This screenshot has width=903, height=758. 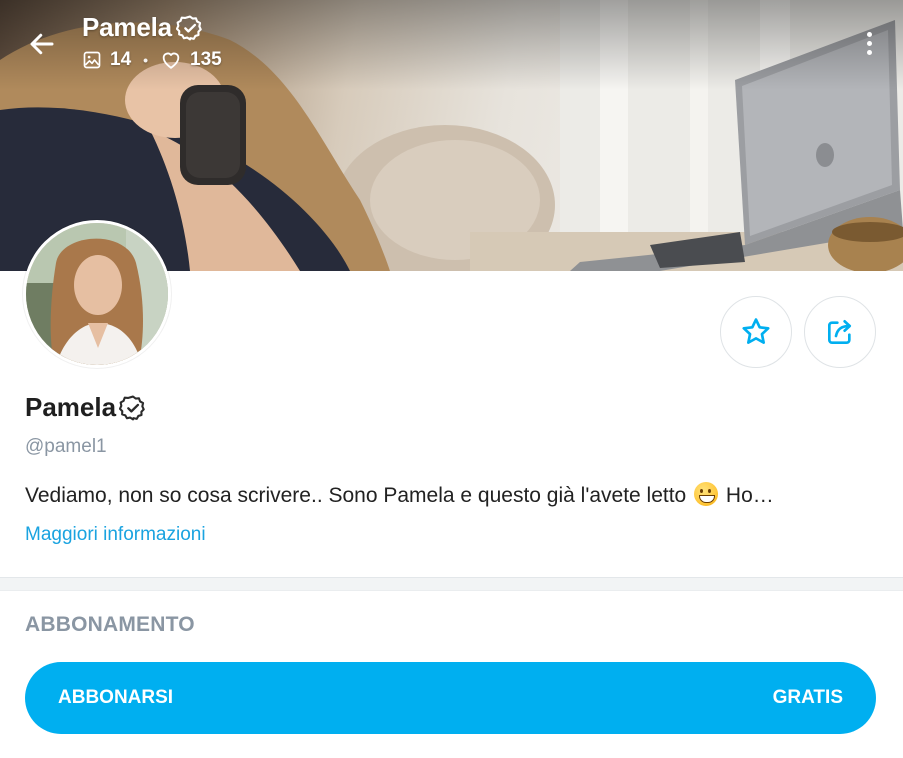 I want to click on header-name: Pamela, so click(x=127, y=27).